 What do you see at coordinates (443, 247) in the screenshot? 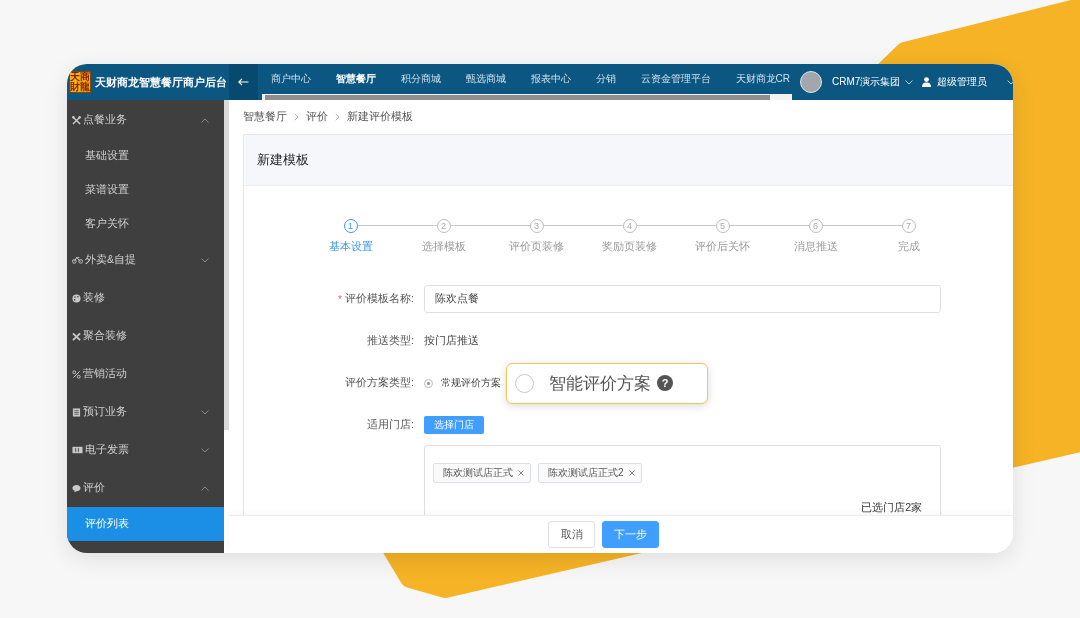
I see `step-label: 选择模板` at bounding box center [443, 247].